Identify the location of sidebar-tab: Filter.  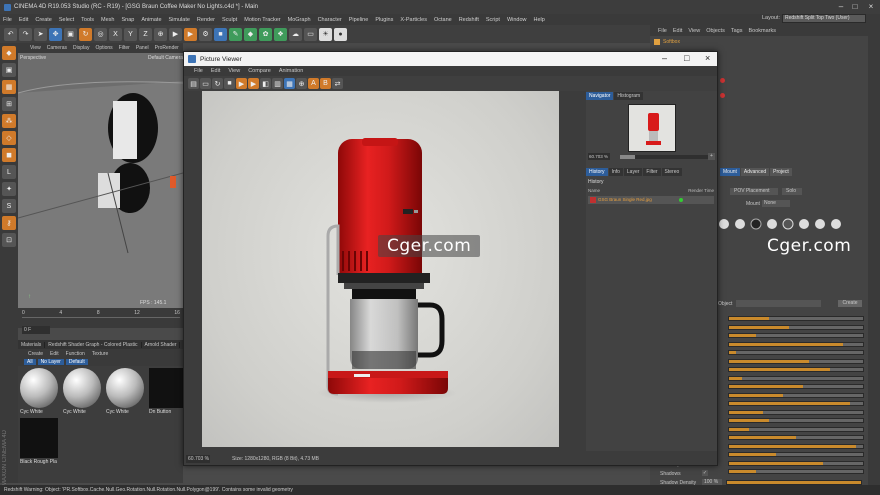
(652, 172).